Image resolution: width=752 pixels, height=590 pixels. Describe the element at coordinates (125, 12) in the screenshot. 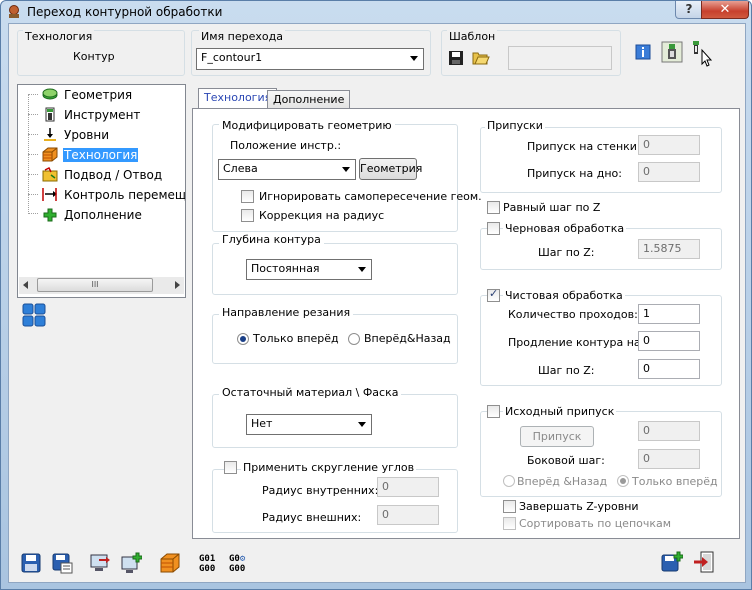

I see `window-title: Переход контурной обработки` at that location.